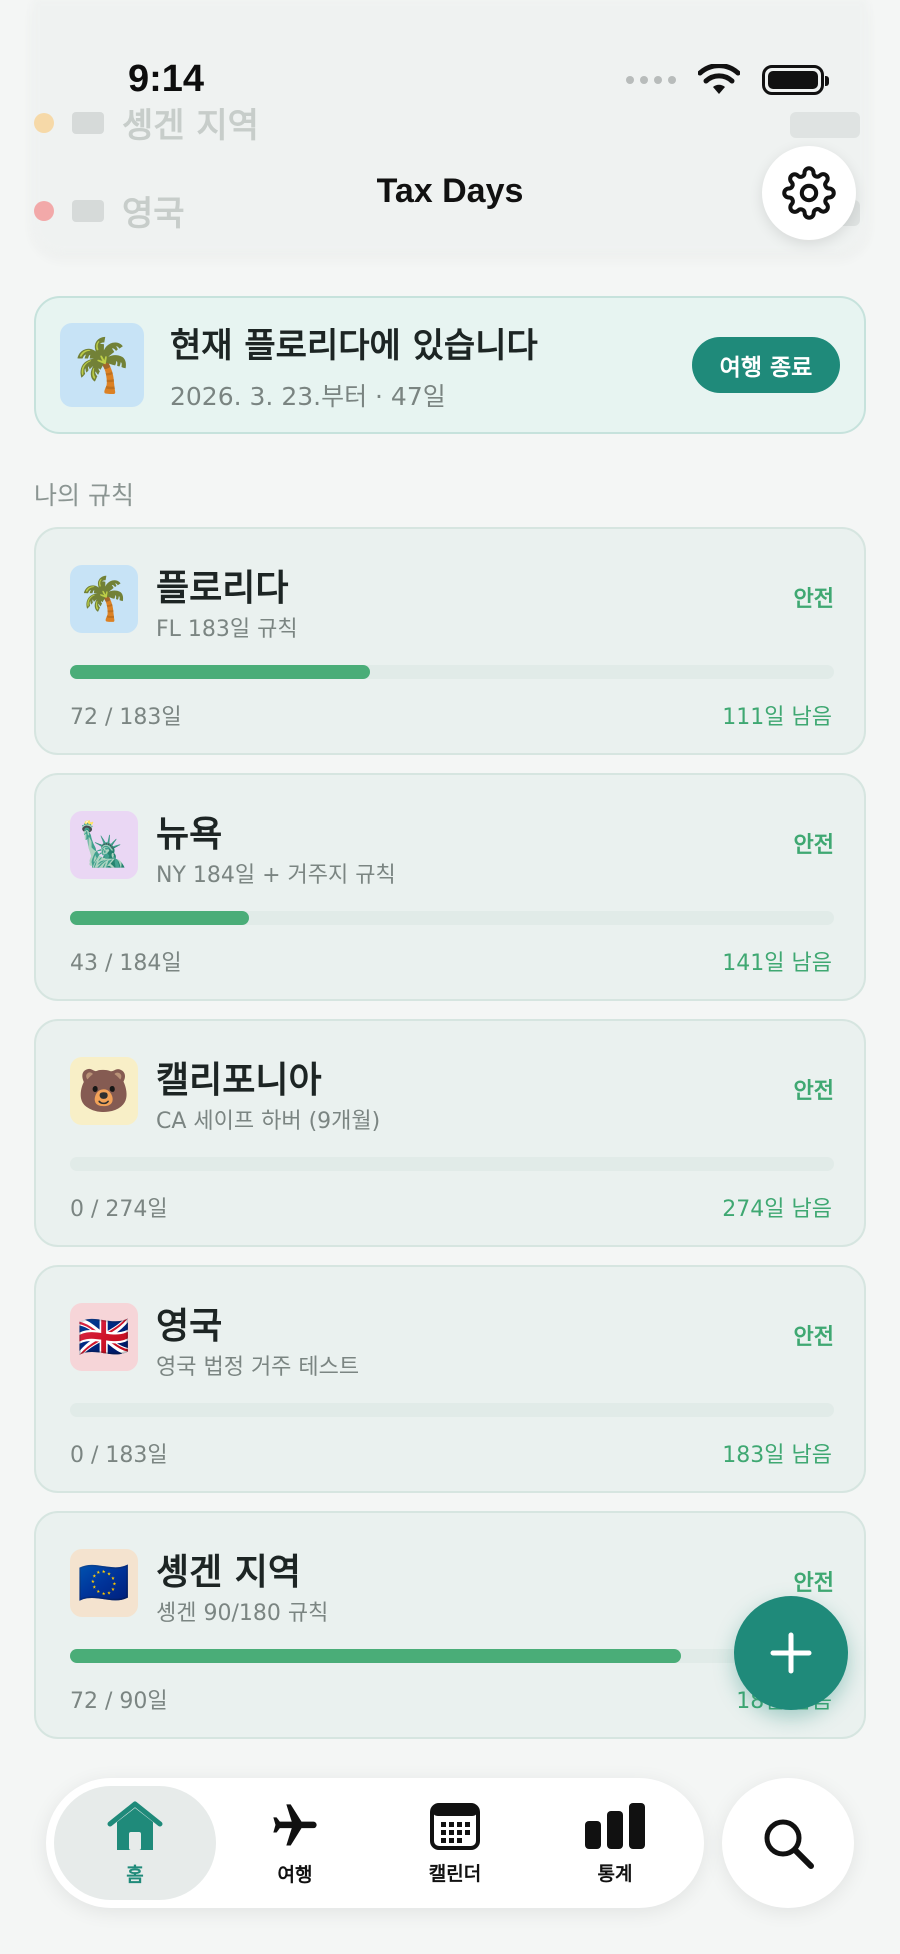  I want to click on status-time: 9:14, so click(166, 79).